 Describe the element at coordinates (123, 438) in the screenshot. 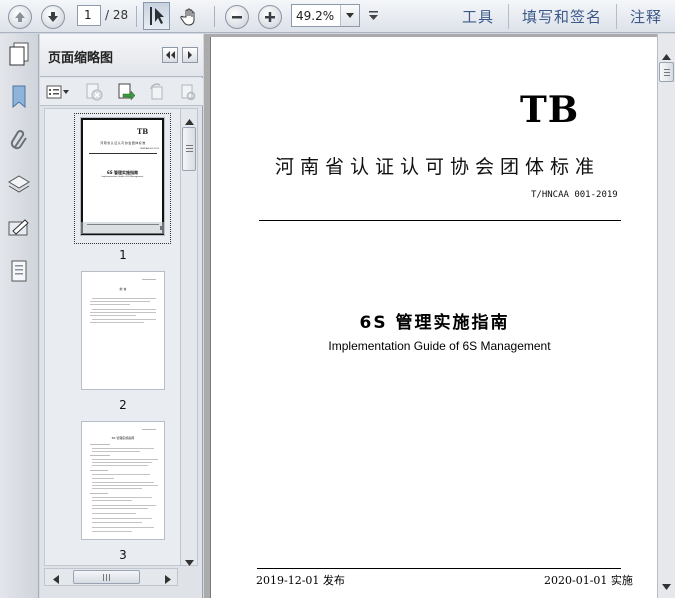

I see `thumb3-heading: 6S 管理实施指南` at that location.